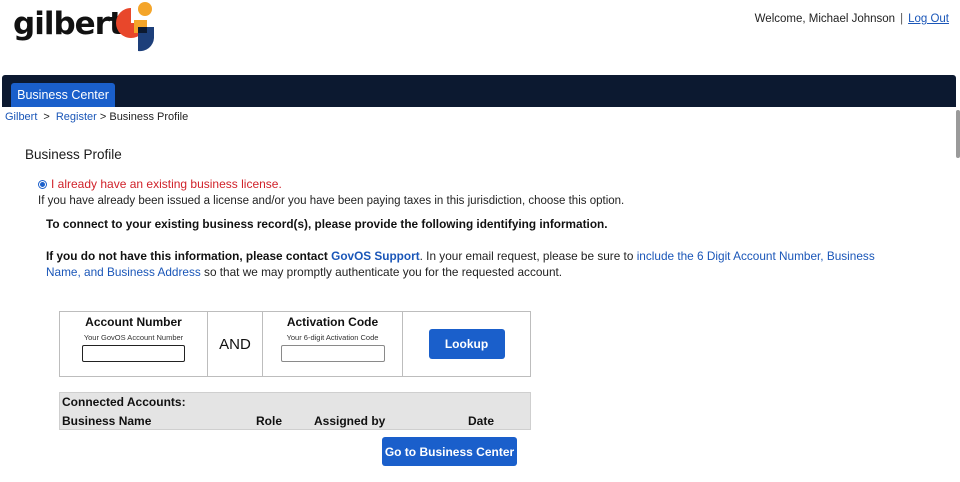  I want to click on breadcrumb-gilbert: Gilbert, so click(21, 117).